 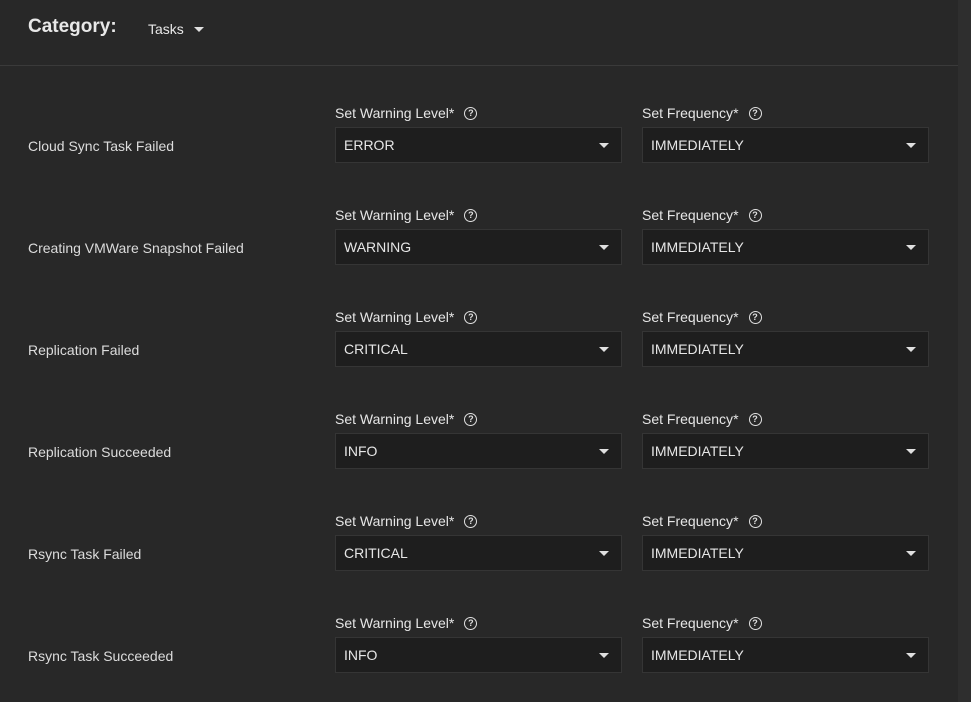 I want to click on warning-level-value: ERROR, so click(x=369, y=145).